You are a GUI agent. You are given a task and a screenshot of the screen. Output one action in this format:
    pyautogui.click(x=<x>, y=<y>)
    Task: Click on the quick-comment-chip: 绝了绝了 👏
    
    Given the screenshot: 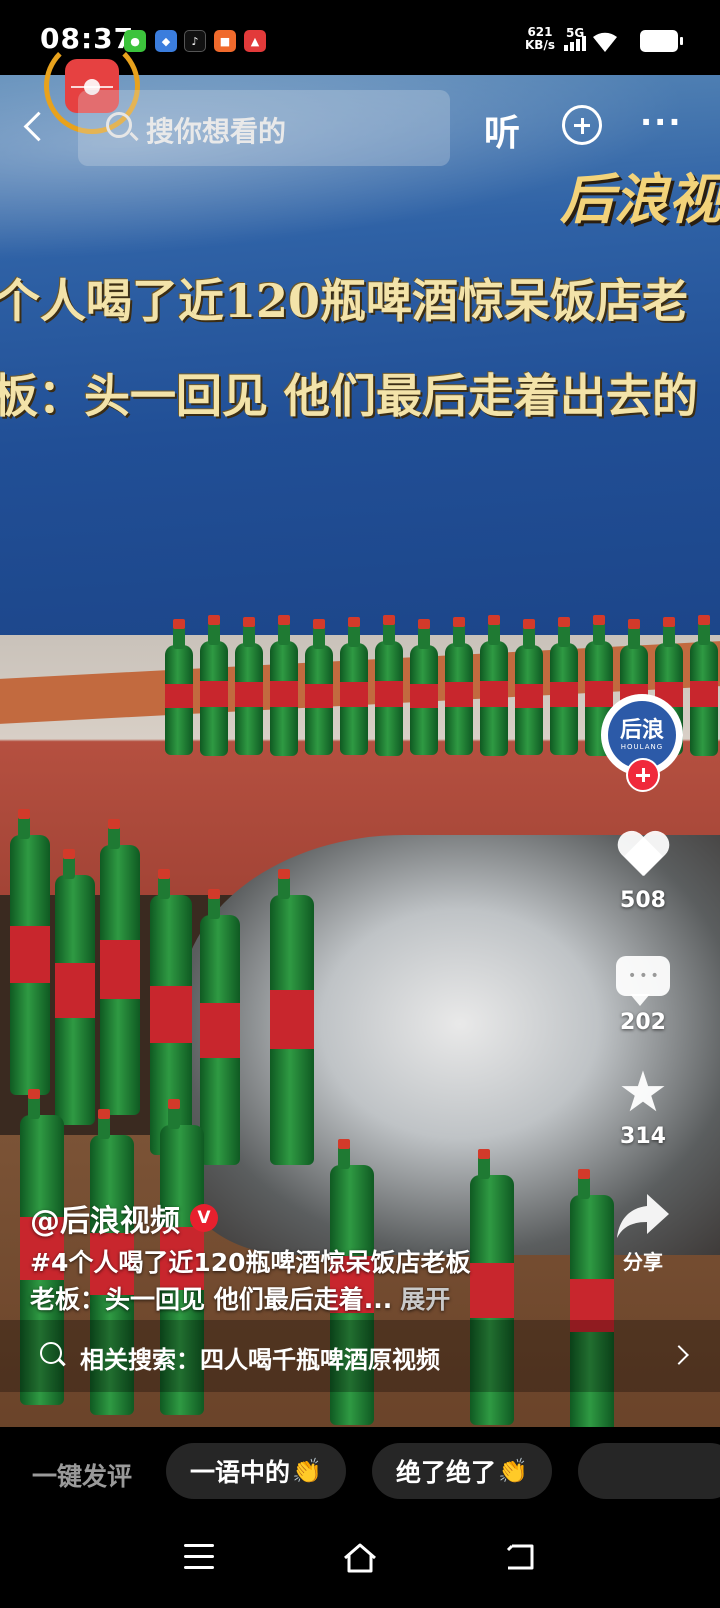 What is the action you would take?
    pyautogui.click(x=462, y=1471)
    